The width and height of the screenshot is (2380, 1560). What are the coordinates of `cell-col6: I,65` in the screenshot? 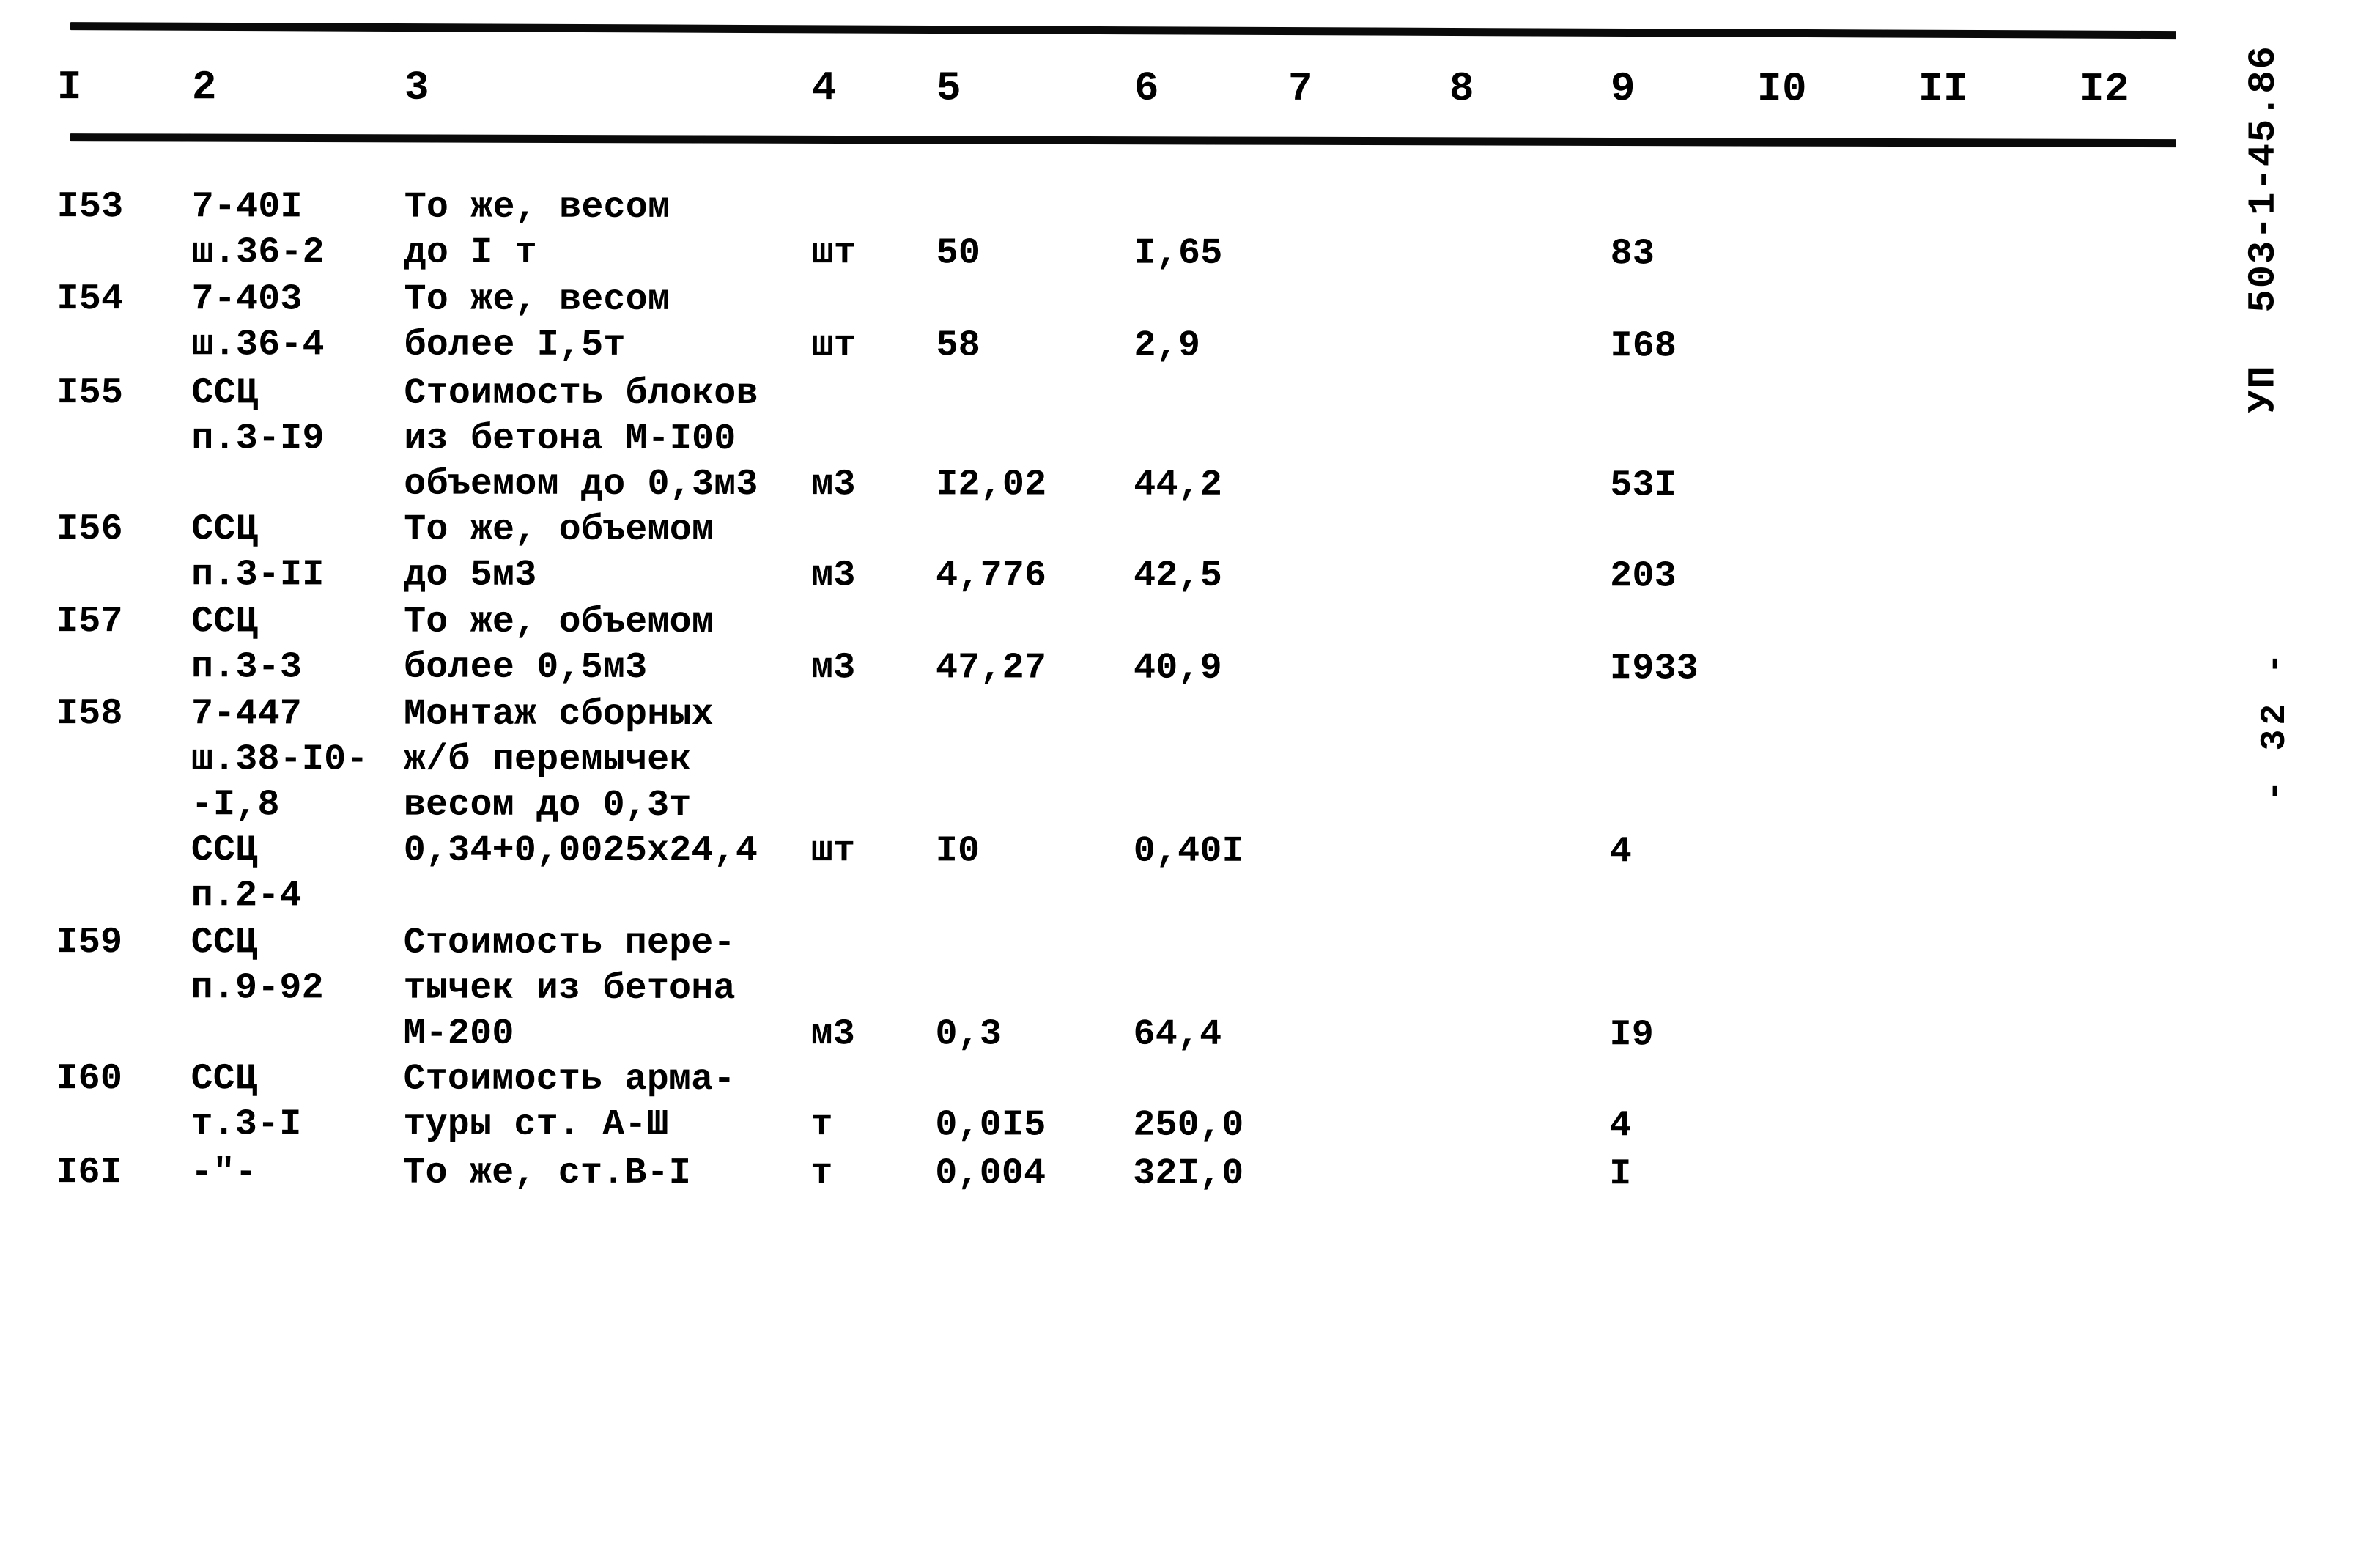 It's located at (1178, 254).